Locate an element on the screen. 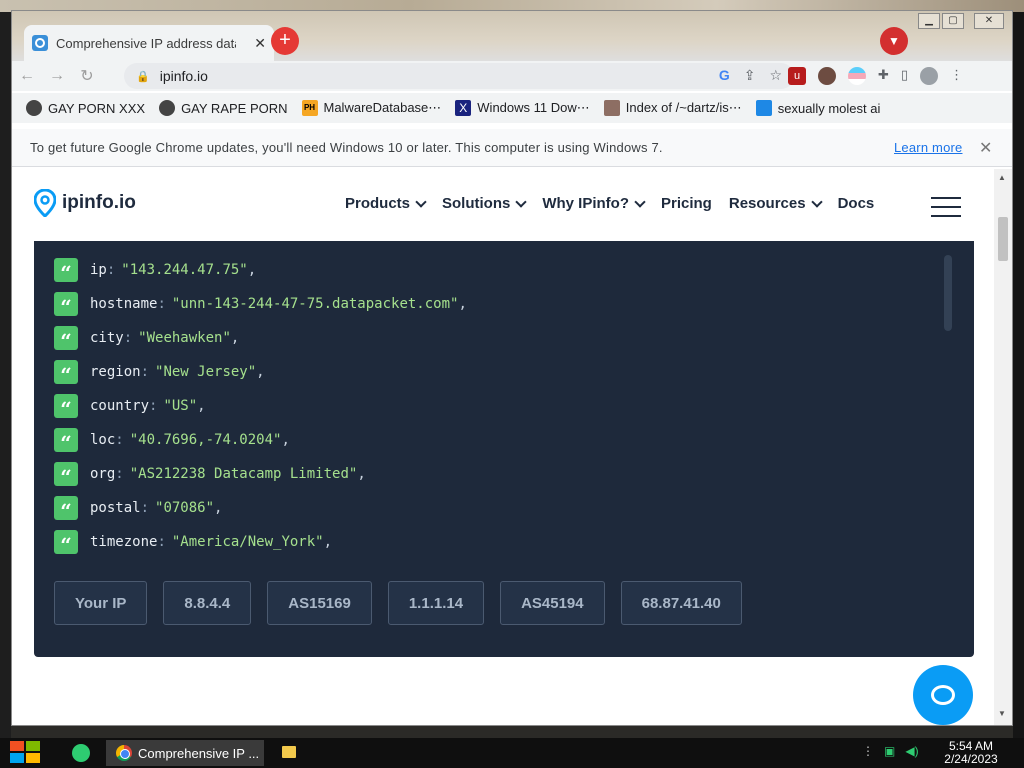 The image size is (1024, 768). nav-solutions: Solutions is located at coordinates (485, 203).